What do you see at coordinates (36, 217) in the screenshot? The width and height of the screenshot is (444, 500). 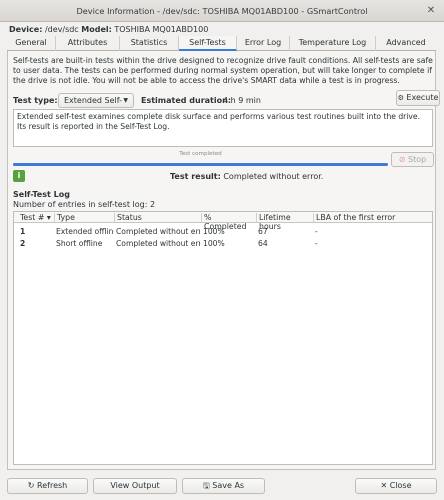 I see `column-header-test-number: Test # ▾` at bounding box center [36, 217].